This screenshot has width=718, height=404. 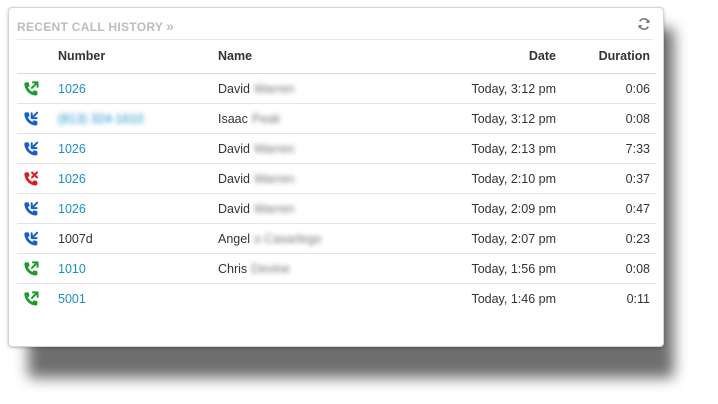 What do you see at coordinates (138, 268) in the screenshot?
I see `call-number-cell: 1010` at bounding box center [138, 268].